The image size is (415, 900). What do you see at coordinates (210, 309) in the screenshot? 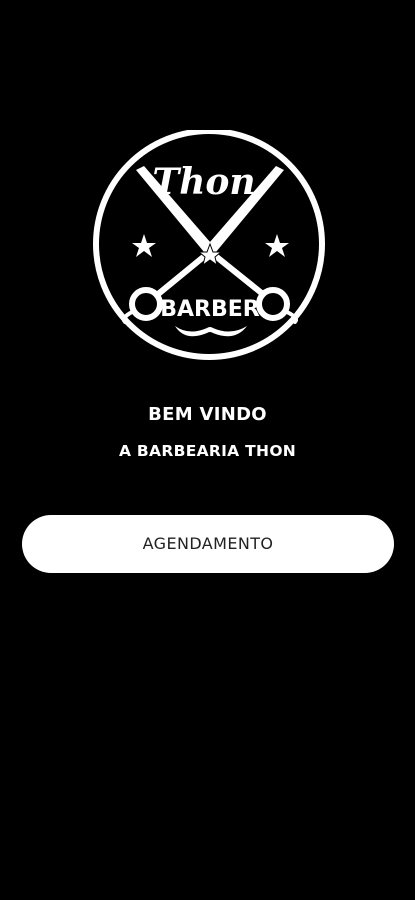
I see `svg-text: BARBER` at bounding box center [210, 309].